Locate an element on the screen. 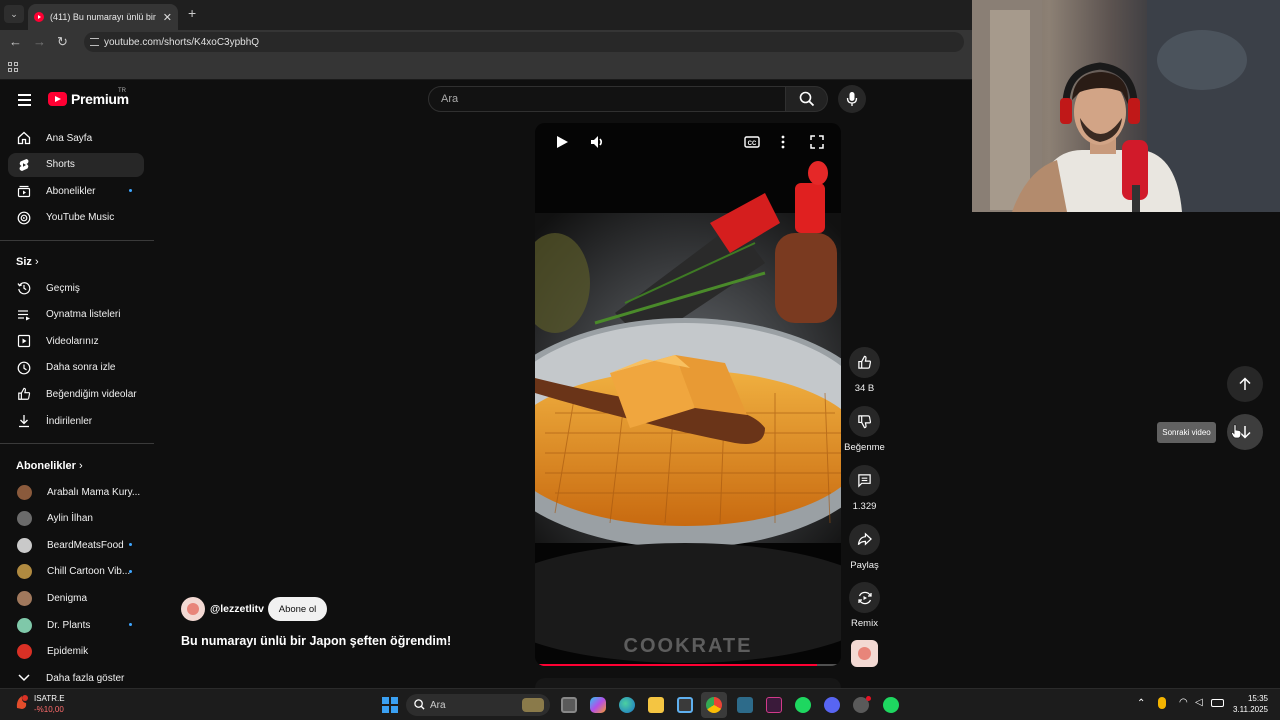 Image resolution: width=1280 pixels, height=720 pixels. editor-app-icon is located at coordinates (774, 705).